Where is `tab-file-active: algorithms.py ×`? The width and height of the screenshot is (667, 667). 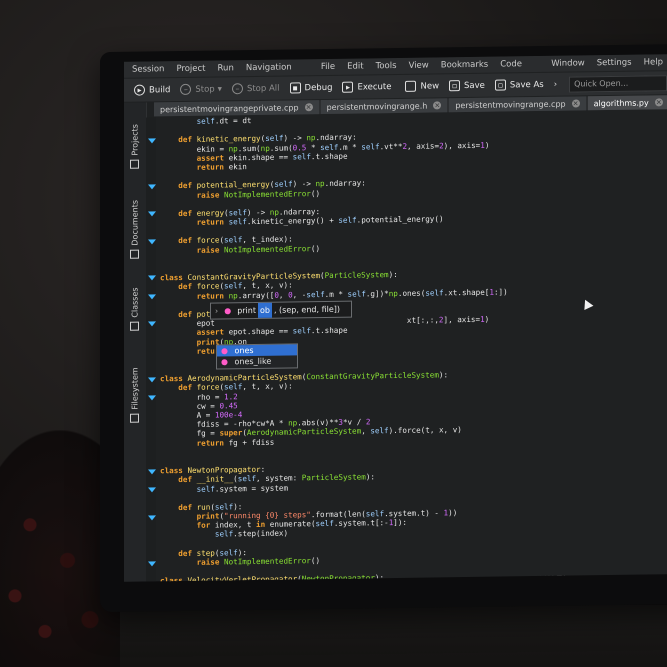 tab-file-active: algorithms.py × is located at coordinates (627, 103).